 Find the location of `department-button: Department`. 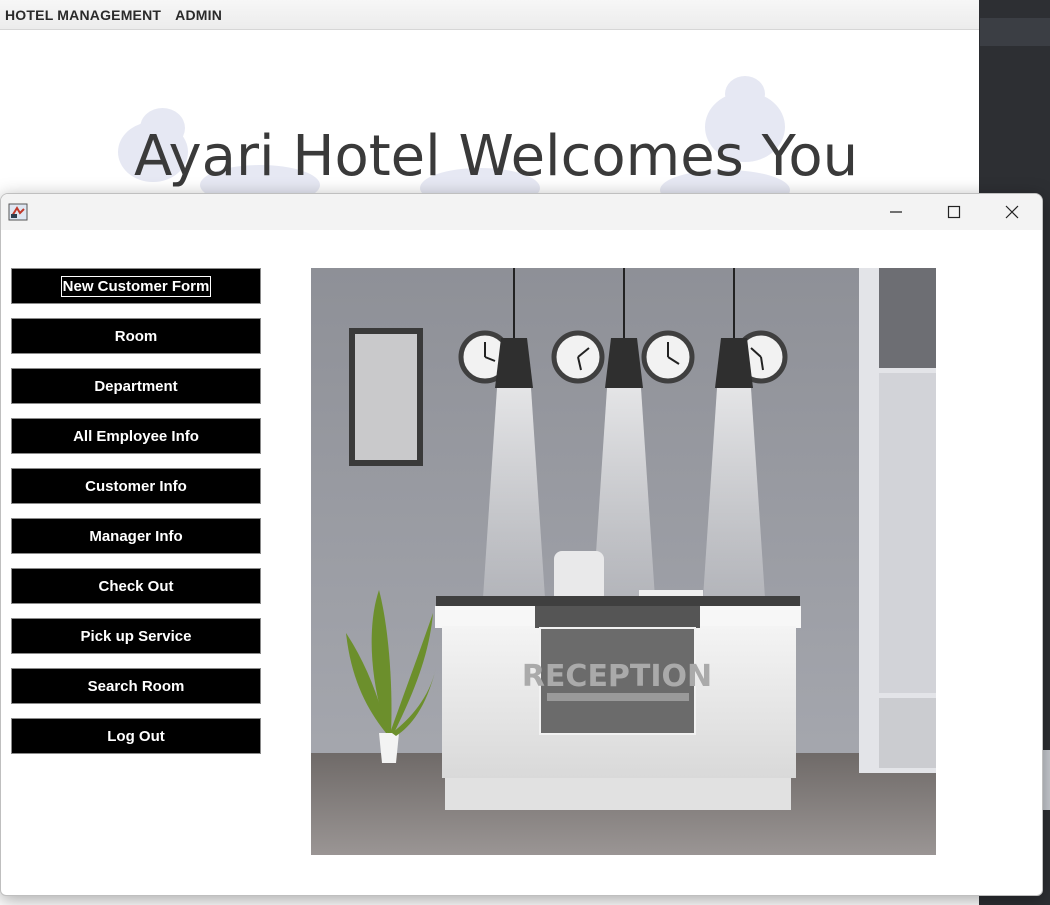

department-button: Department is located at coordinates (136, 386).